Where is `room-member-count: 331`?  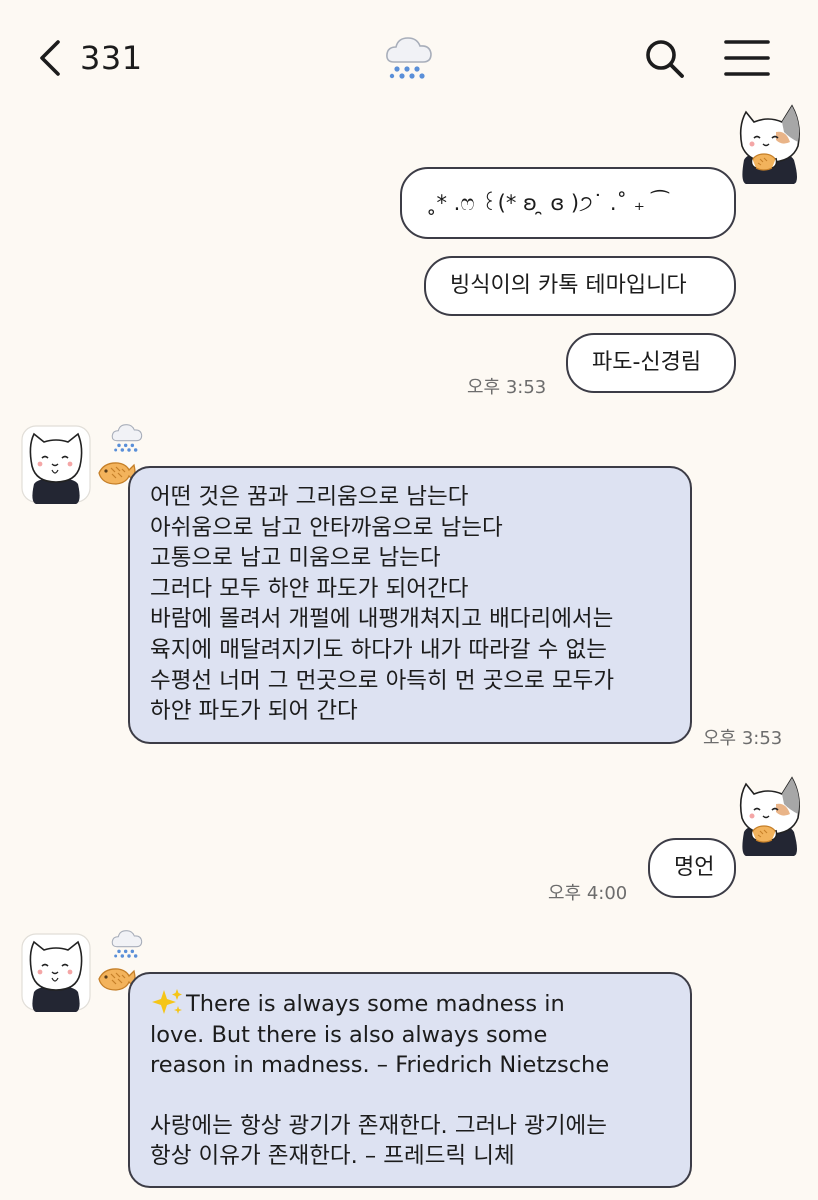 room-member-count: 331 is located at coordinates (111, 58).